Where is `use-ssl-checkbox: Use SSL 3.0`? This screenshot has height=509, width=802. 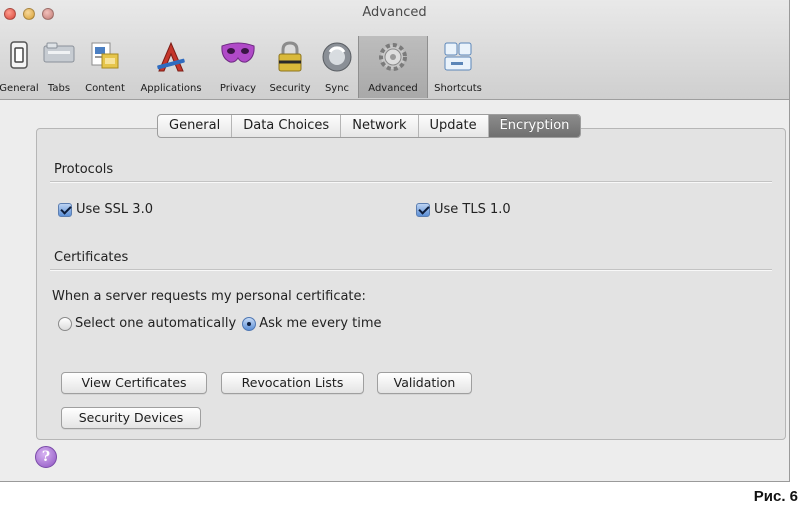 use-ssl-checkbox: Use SSL 3.0 is located at coordinates (105, 209).